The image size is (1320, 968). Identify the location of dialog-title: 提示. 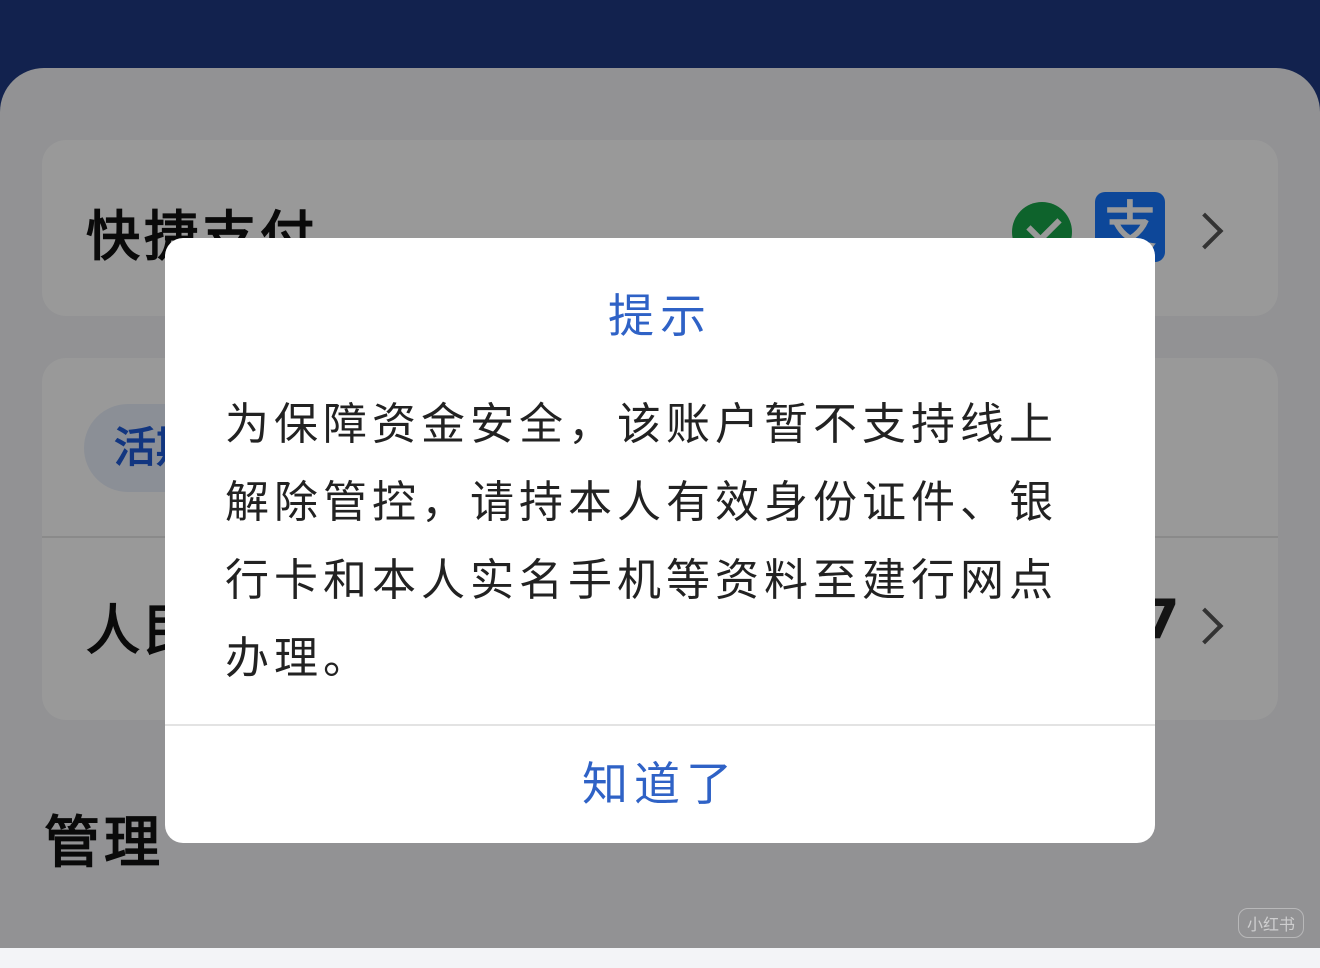
(660, 316).